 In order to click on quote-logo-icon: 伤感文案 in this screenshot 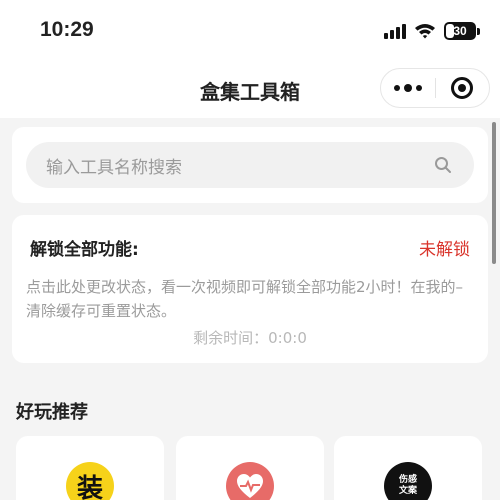, I will do `click(408, 481)`.